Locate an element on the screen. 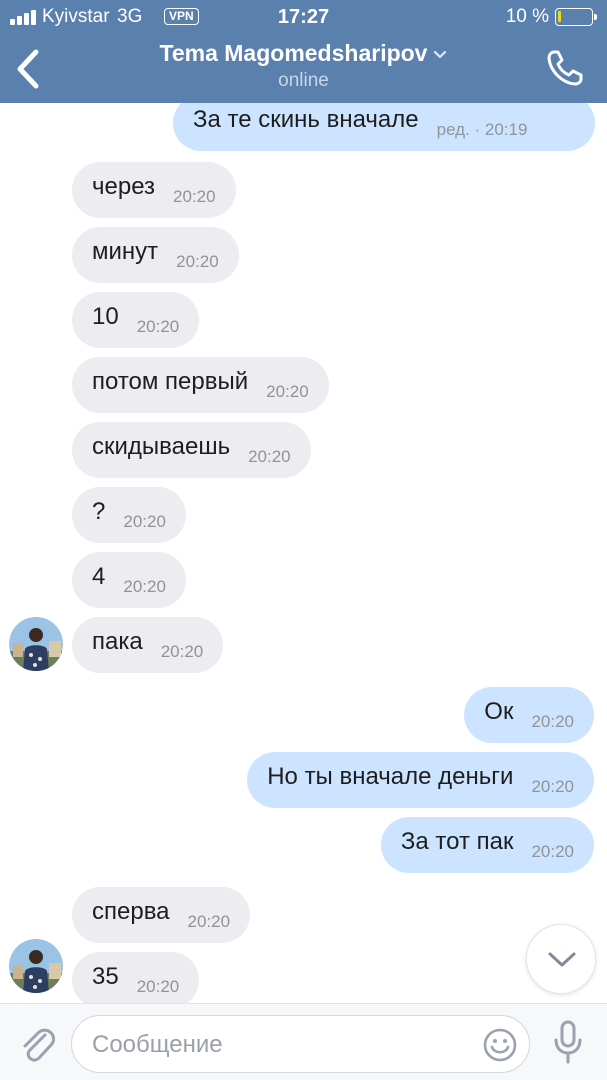 The image size is (607, 1080). message-input-container is located at coordinates (300, 1044).